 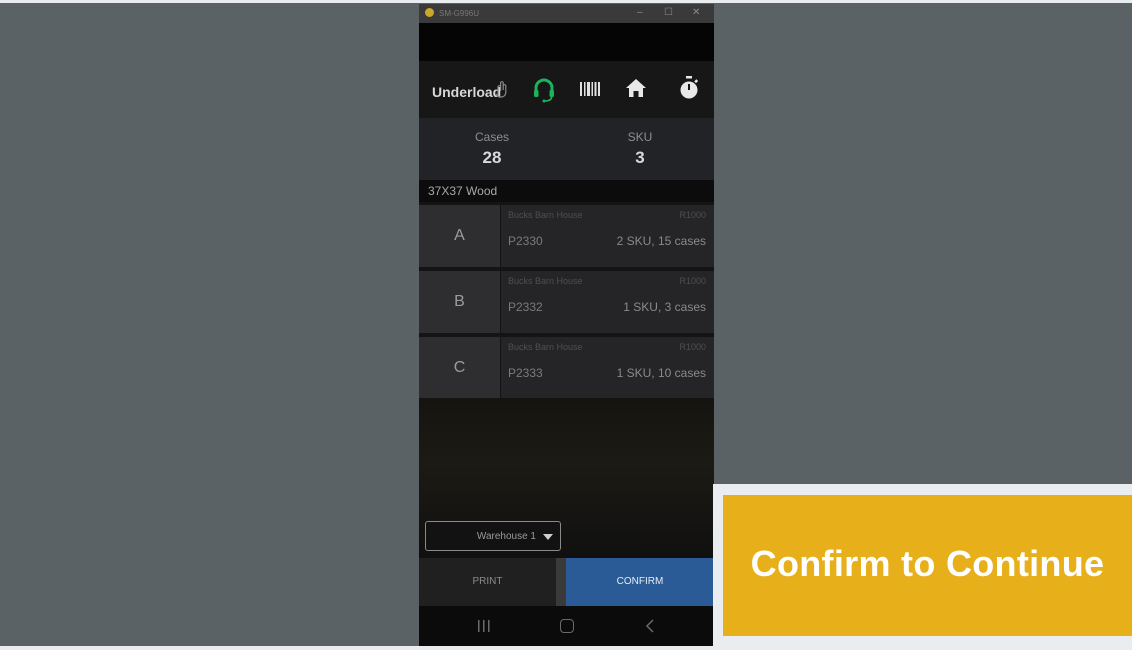 What do you see at coordinates (525, 373) in the screenshot?
I see `order-code: P2333` at bounding box center [525, 373].